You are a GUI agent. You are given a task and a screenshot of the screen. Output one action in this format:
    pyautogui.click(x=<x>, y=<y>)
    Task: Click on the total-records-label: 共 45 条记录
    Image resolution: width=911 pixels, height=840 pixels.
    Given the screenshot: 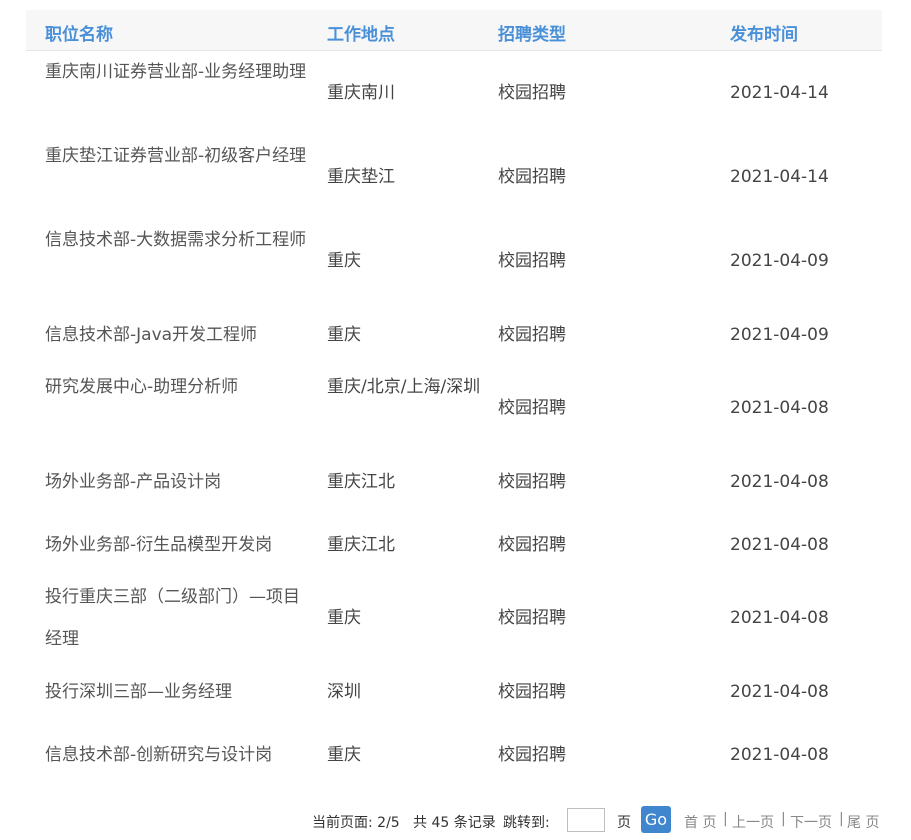 What is the action you would take?
    pyautogui.click(x=454, y=823)
    